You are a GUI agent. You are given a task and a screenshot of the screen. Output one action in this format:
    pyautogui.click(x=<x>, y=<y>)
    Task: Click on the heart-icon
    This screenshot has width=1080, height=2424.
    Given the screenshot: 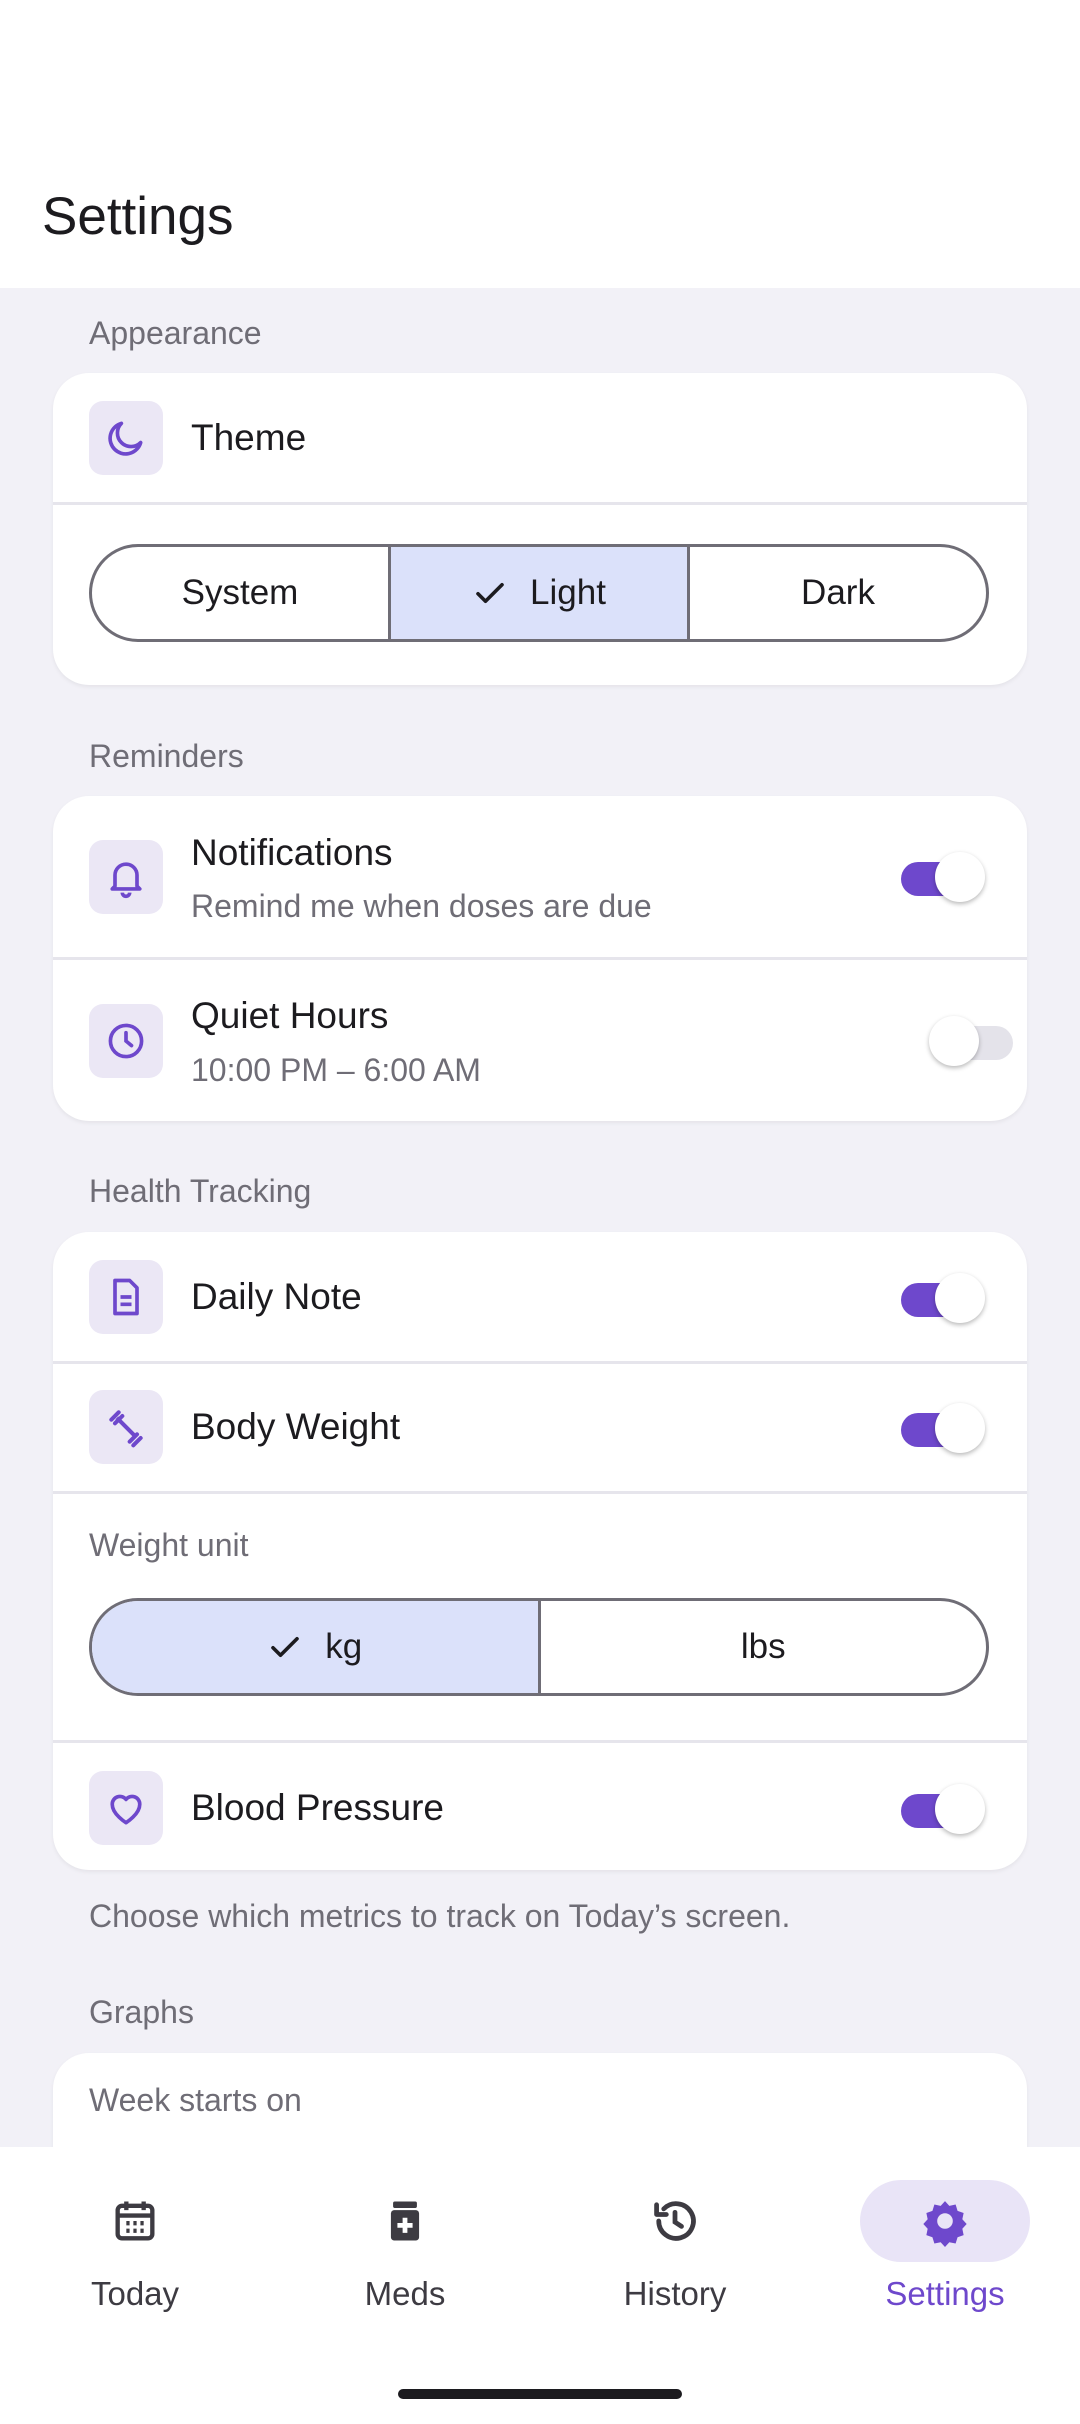 What is the action you would take?
    pyautogui.click(x=126, y=1808)
    